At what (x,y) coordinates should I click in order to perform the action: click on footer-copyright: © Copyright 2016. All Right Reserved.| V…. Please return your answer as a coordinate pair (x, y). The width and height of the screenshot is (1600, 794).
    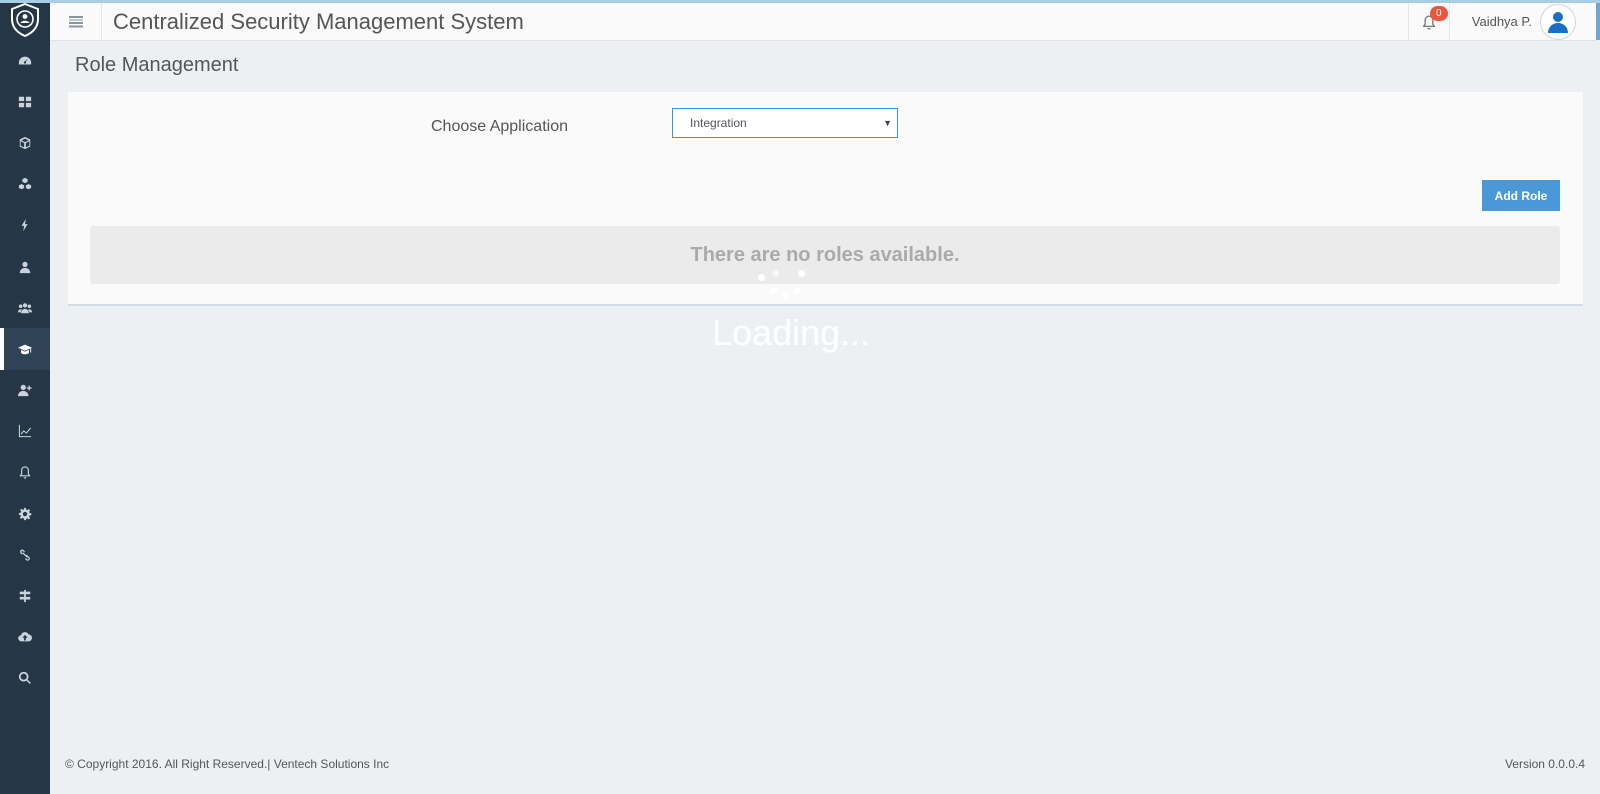
    Looking at the image, I should click on (227, 764).